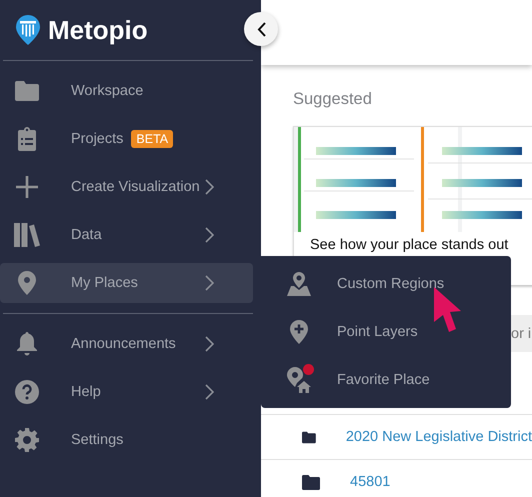  What do you see at coordinates (126, 139) in the screenshot?
I see `sidebar-item: Projects BETA` at bounding box center [126, 139].